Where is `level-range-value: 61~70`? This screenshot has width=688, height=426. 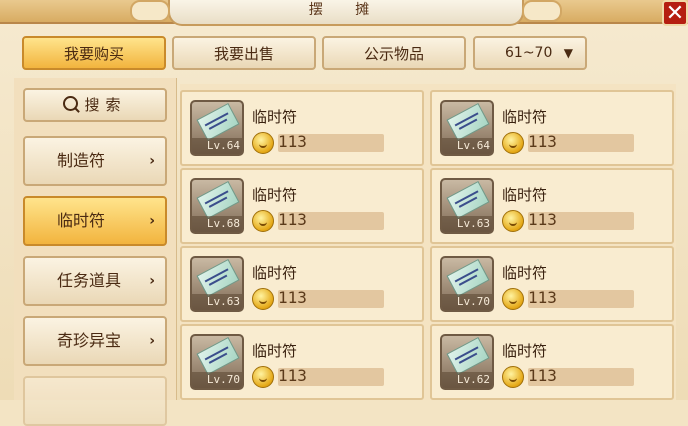 level-range-value: 61~70 is located at coordinates (529, 53).